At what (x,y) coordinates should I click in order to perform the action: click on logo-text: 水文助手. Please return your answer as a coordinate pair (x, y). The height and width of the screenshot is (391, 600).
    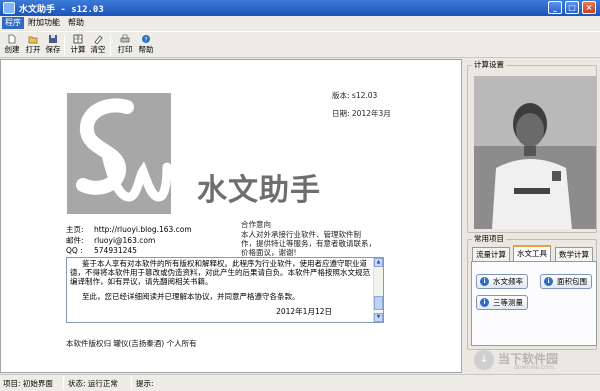
    Looking at the image, I should click on (259, 190).